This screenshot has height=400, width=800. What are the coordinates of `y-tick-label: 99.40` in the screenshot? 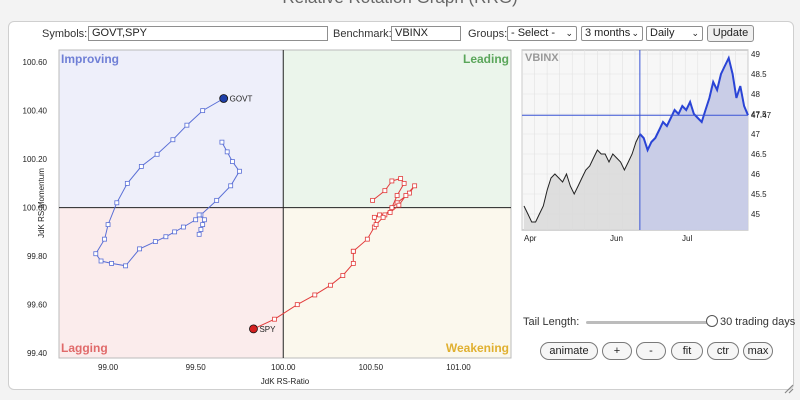 It's located at (37, 353).